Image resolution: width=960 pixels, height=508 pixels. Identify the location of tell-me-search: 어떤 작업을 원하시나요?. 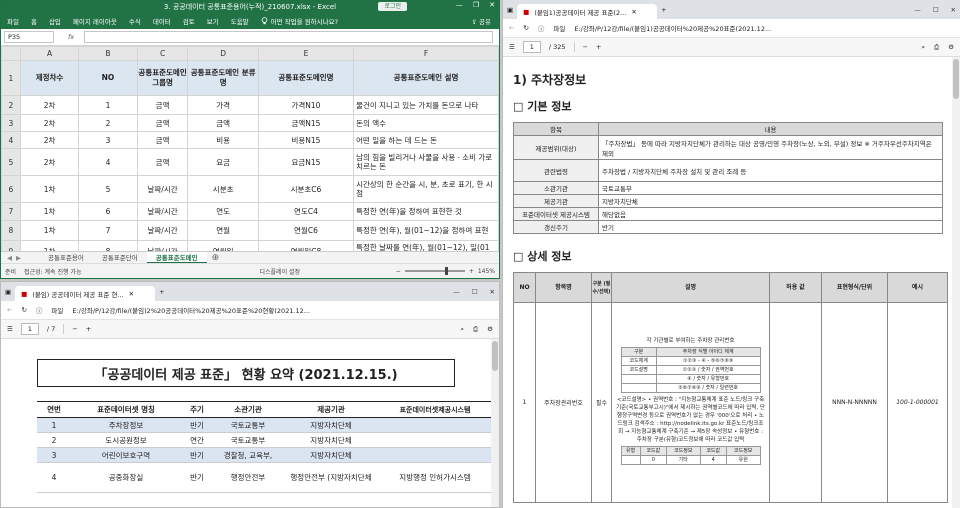
(299, 21).